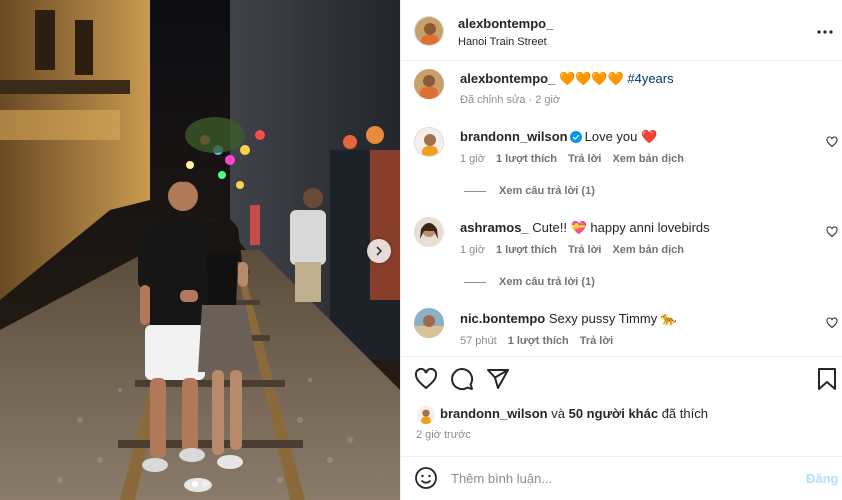  I want to click on comment-meta: 57 phút 1 lượt thích Trả lời, so click(542, 341).